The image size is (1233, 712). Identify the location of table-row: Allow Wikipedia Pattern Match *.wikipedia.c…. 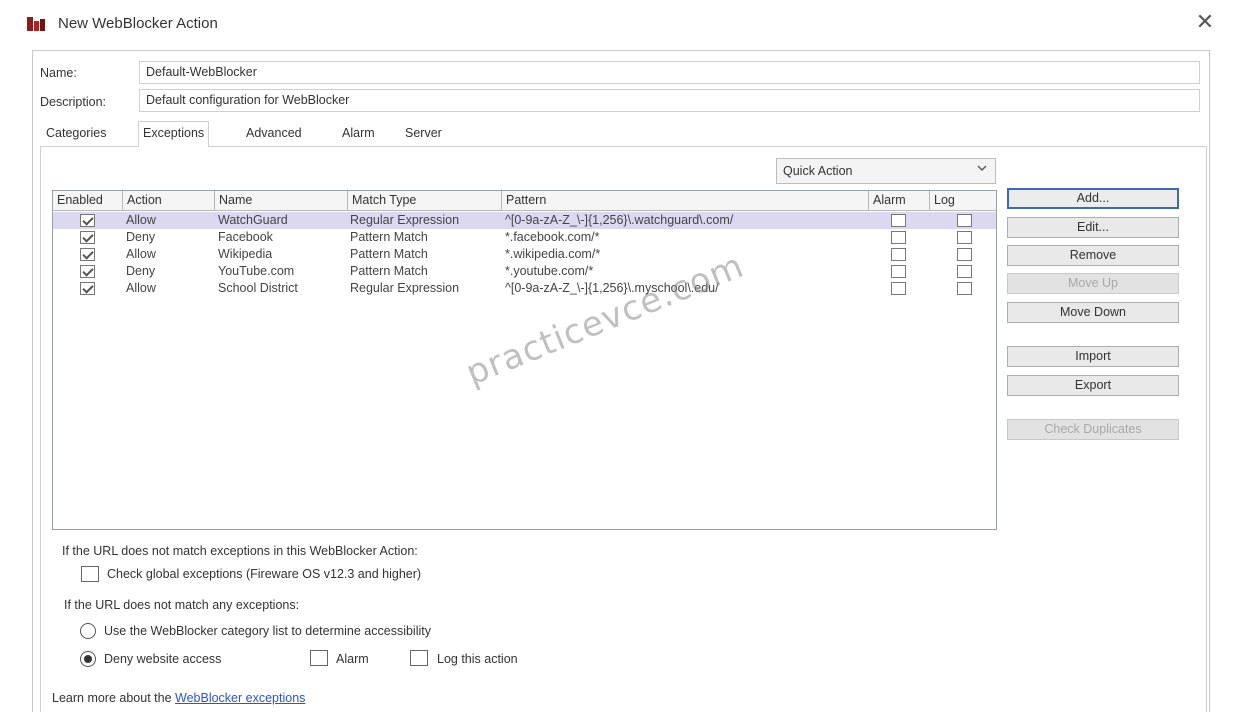
(524, 254).